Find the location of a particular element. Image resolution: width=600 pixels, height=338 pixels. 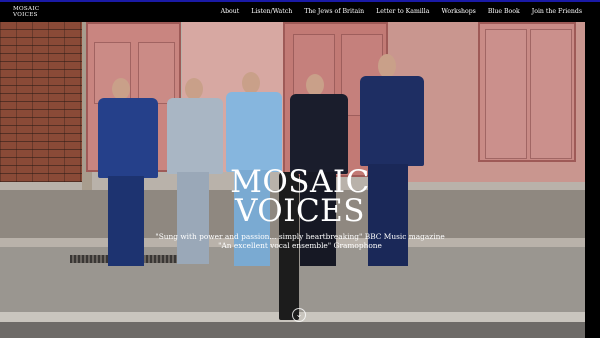

nav-item-workshops: Workshops is located at coordinates (458, 11).